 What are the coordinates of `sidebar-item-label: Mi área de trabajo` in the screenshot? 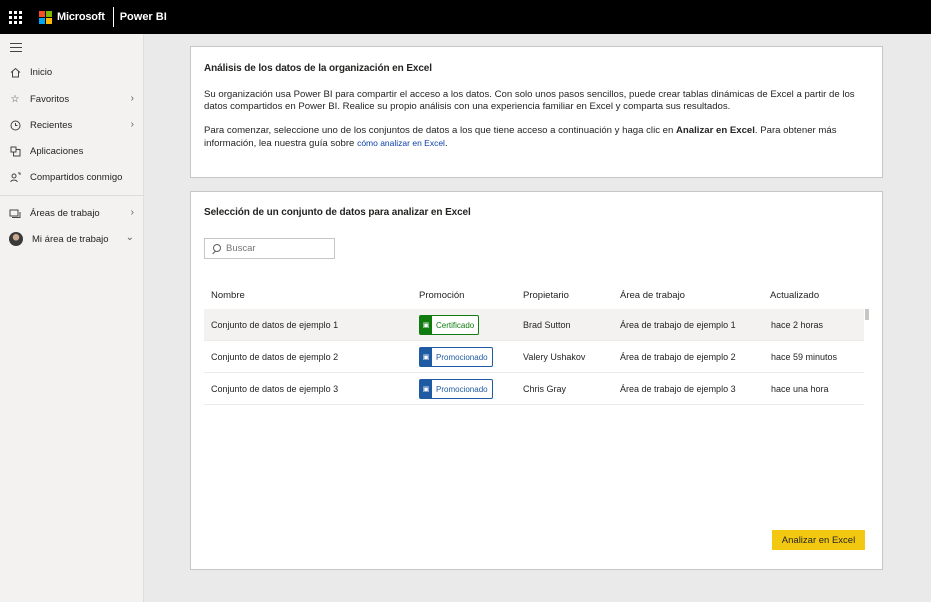 It's located at (70, 239).